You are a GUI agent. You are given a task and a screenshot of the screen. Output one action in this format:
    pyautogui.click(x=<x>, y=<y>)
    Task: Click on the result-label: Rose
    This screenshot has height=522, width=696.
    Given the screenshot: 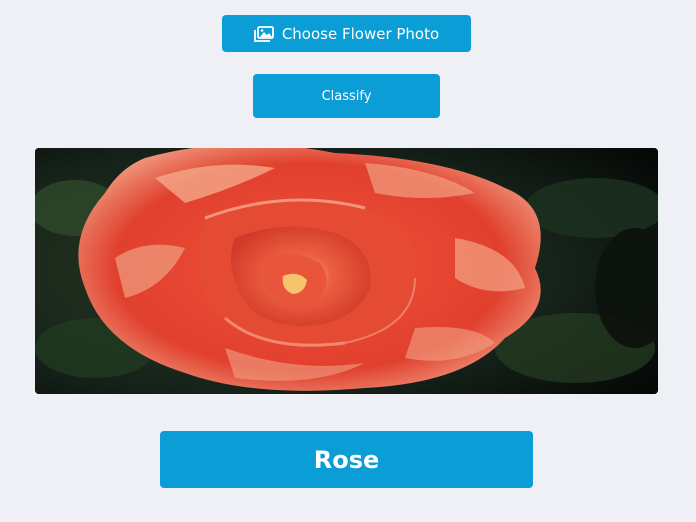 What is the action you would take?
    pyautogui.click(x=346, y=459)
    